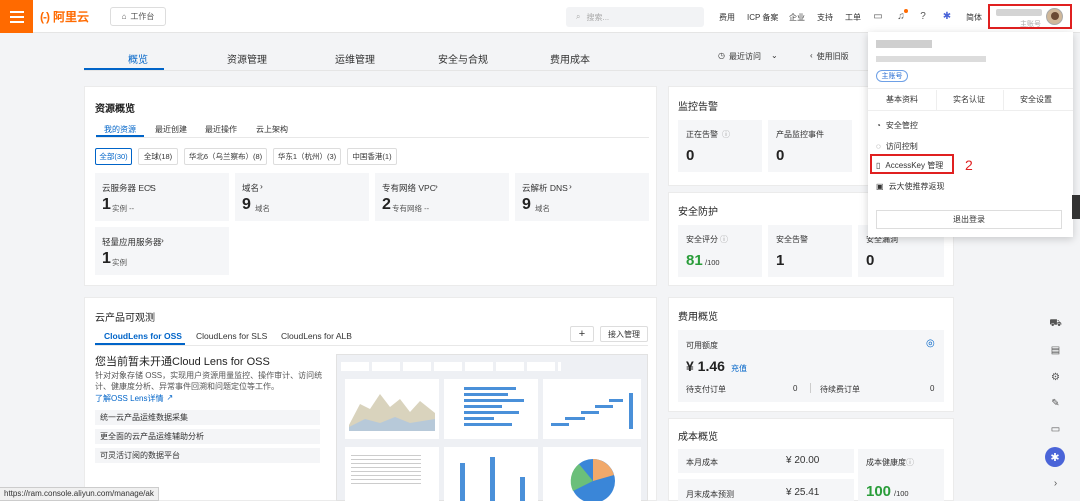  What do you see at coordinates (878, 125) in the screenshot?
I see `shield-icon: ◔` at bounding box center [878, 125].